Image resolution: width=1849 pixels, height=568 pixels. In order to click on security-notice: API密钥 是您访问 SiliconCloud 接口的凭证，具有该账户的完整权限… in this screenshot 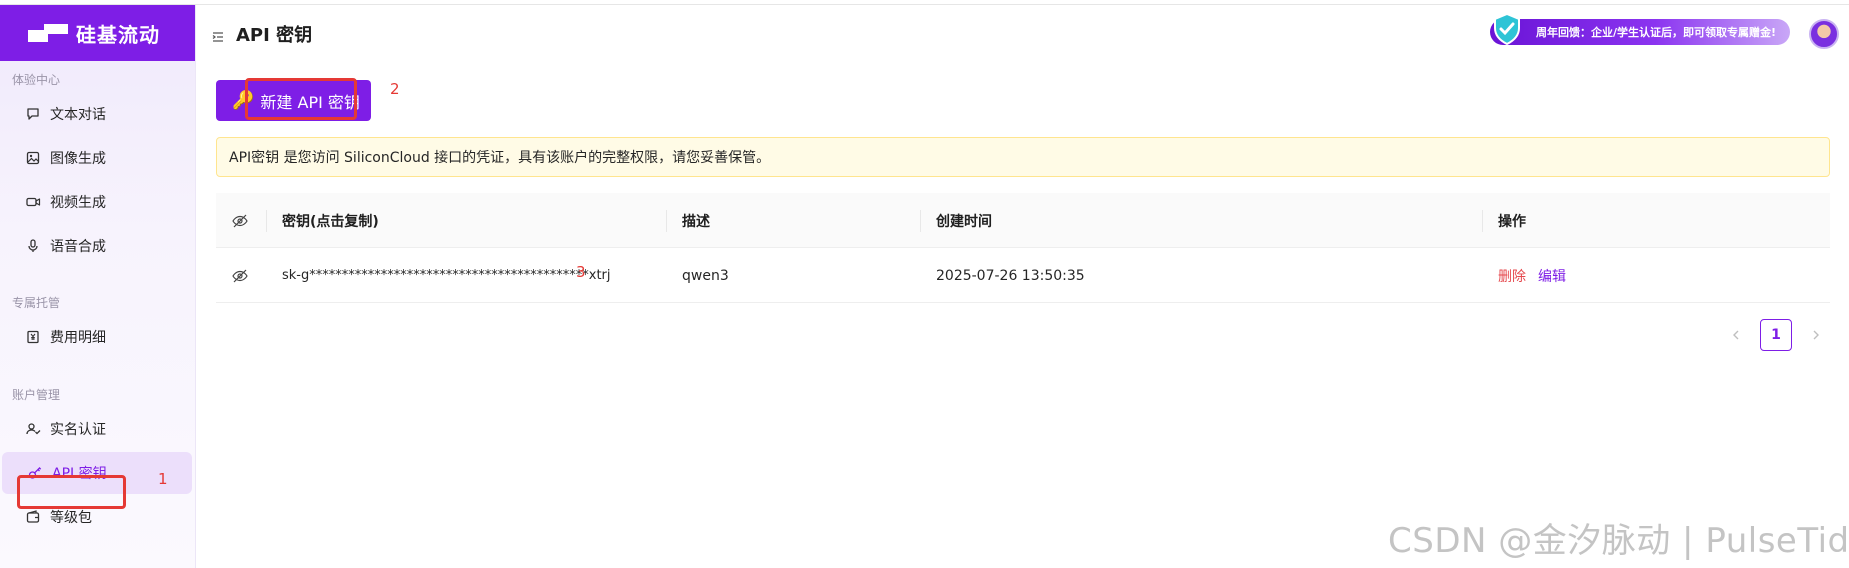, I will do `click(1023, 157)`.